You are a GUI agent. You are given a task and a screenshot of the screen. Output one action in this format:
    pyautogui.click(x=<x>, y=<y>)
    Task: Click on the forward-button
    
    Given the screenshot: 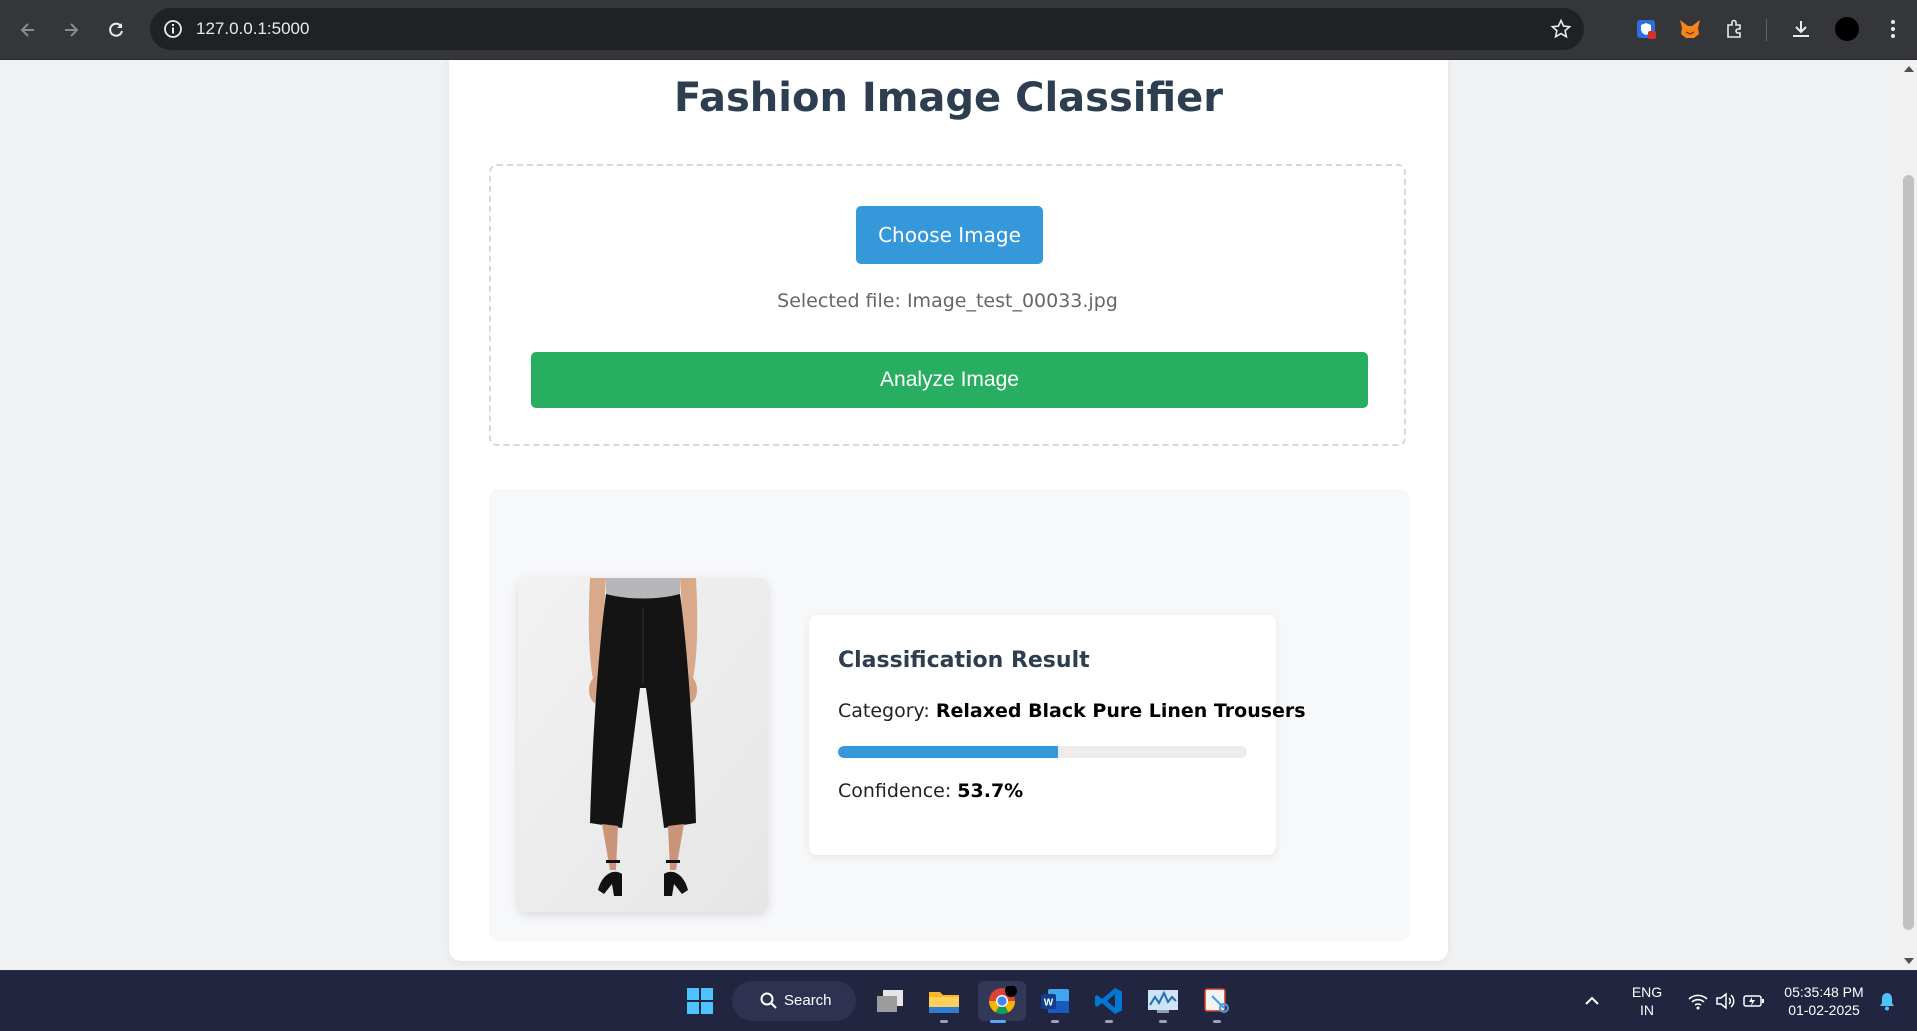 What is the action you would take?
    pyautogui.click(x=71, y=30)
    